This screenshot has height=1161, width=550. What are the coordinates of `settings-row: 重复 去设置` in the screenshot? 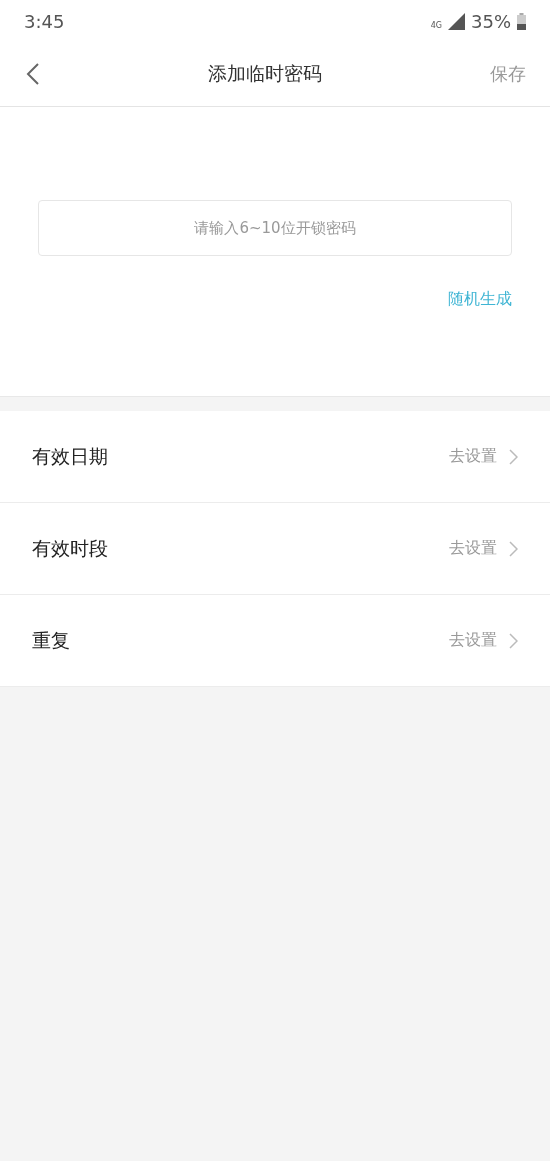 It's located at (275, 641).